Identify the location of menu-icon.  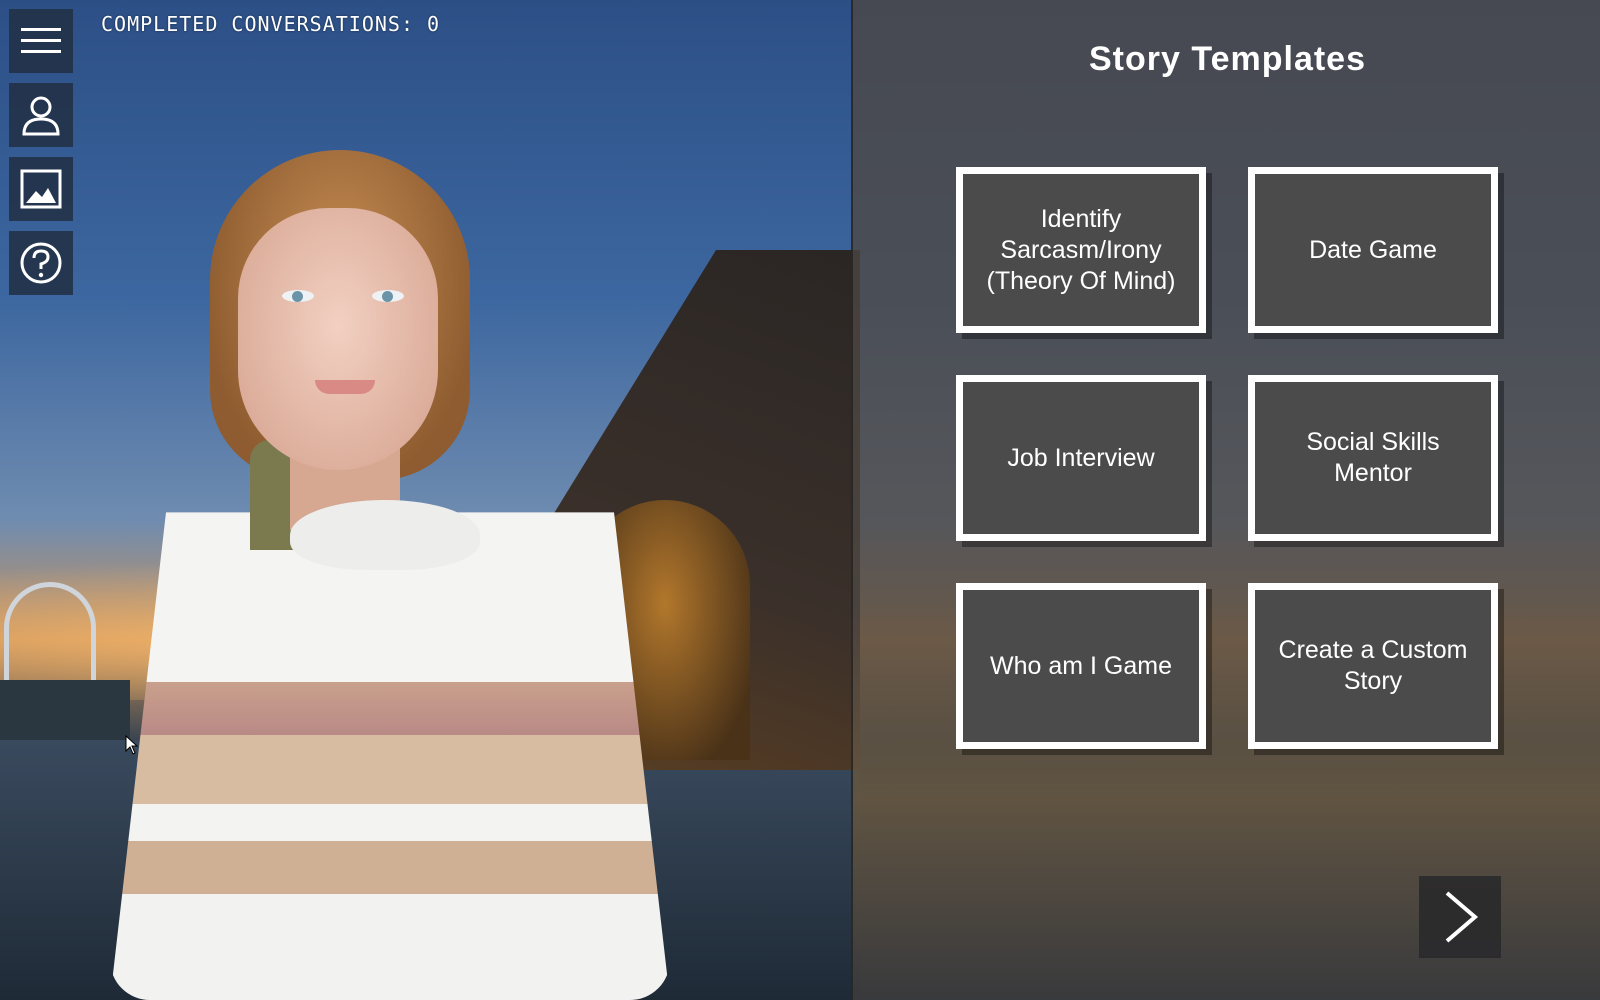
(41, 40).